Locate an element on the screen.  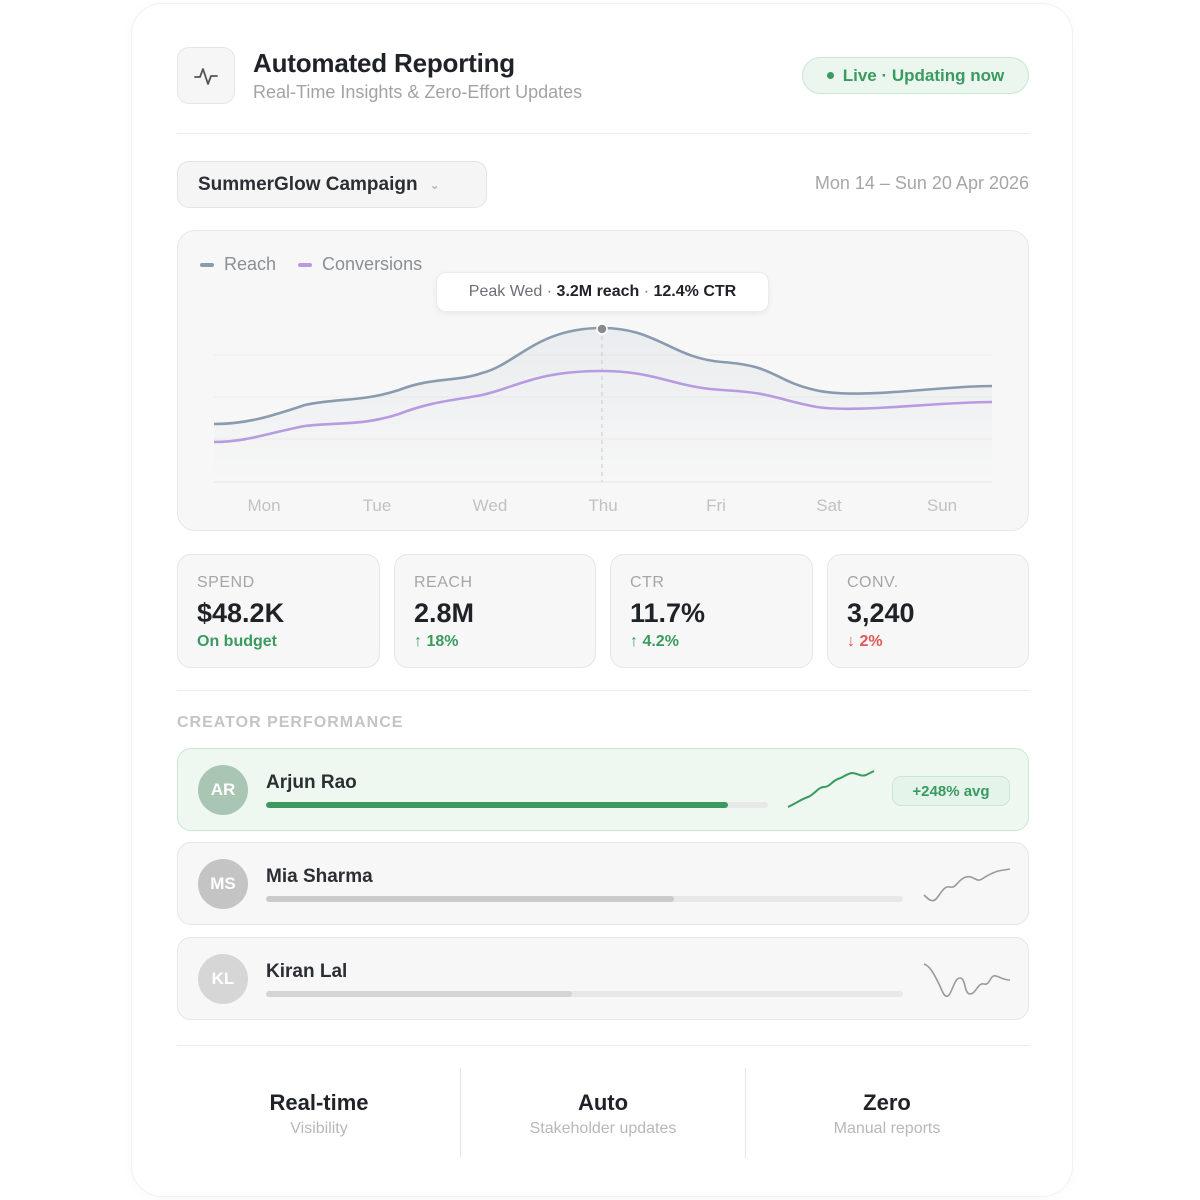
stat-realtime: Real-time Visibility is located at coordinates (319, 1113).